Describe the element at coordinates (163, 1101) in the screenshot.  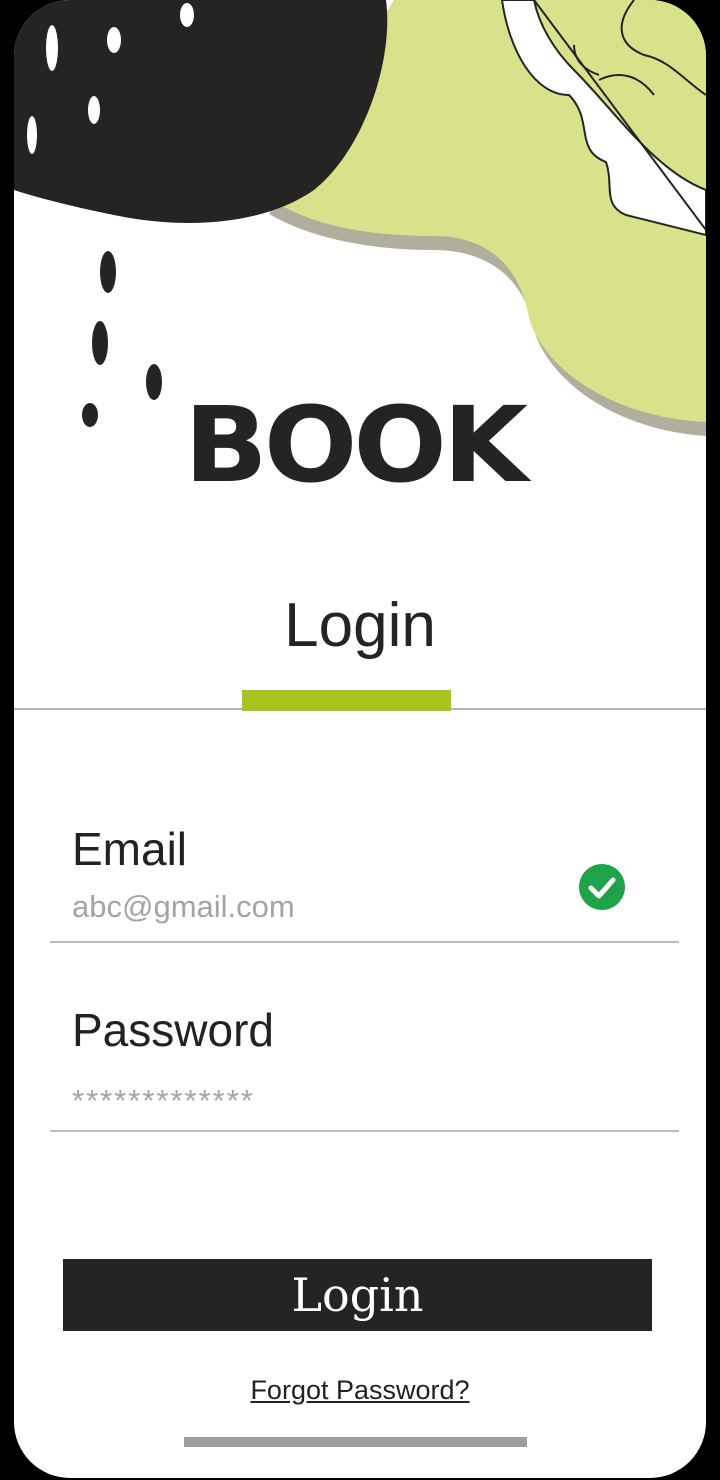
I see `password-field: *************` at that location.